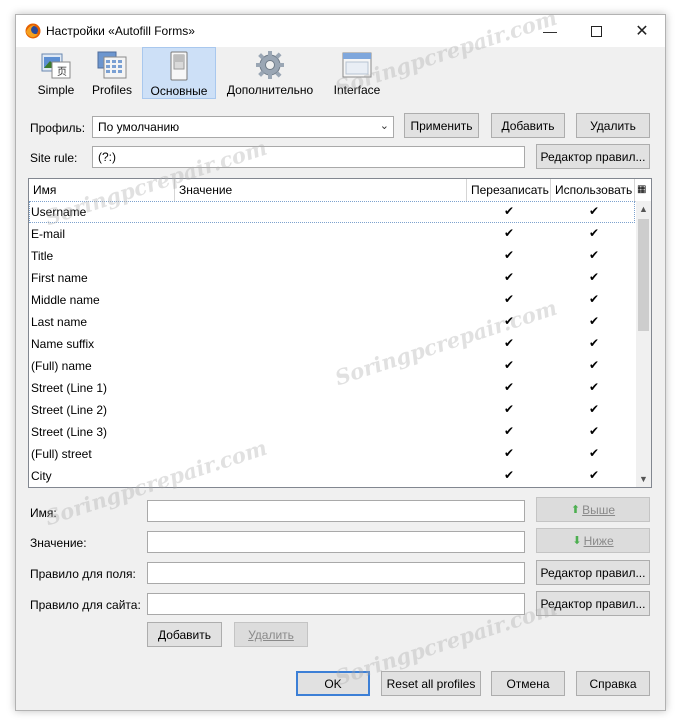 The height and width of the screenshot is (726, 682). I want to click on ok-button: OK, so click(333, 683).